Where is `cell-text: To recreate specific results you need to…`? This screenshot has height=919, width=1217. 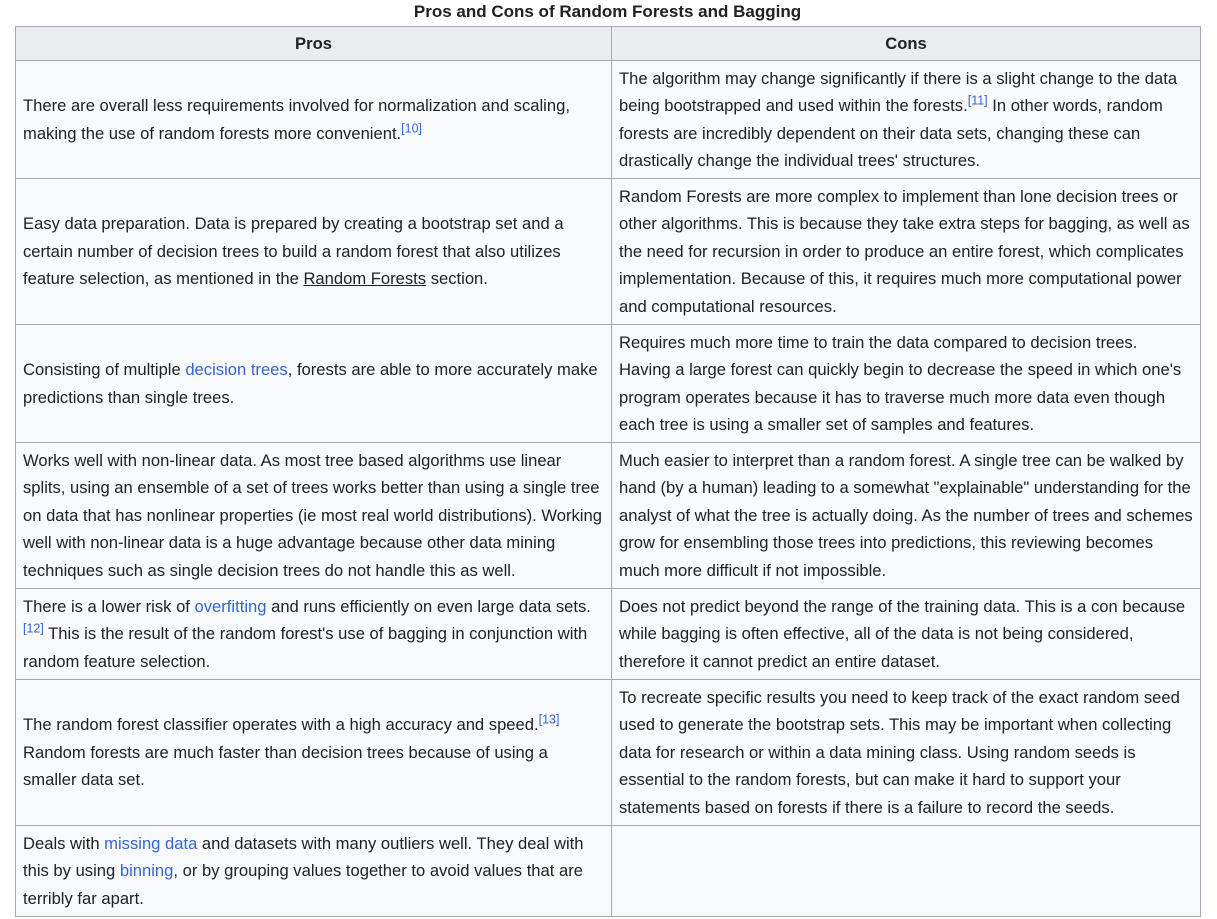
cell-text: To recreate specific results you need to… is located at coordinates (899, 752).